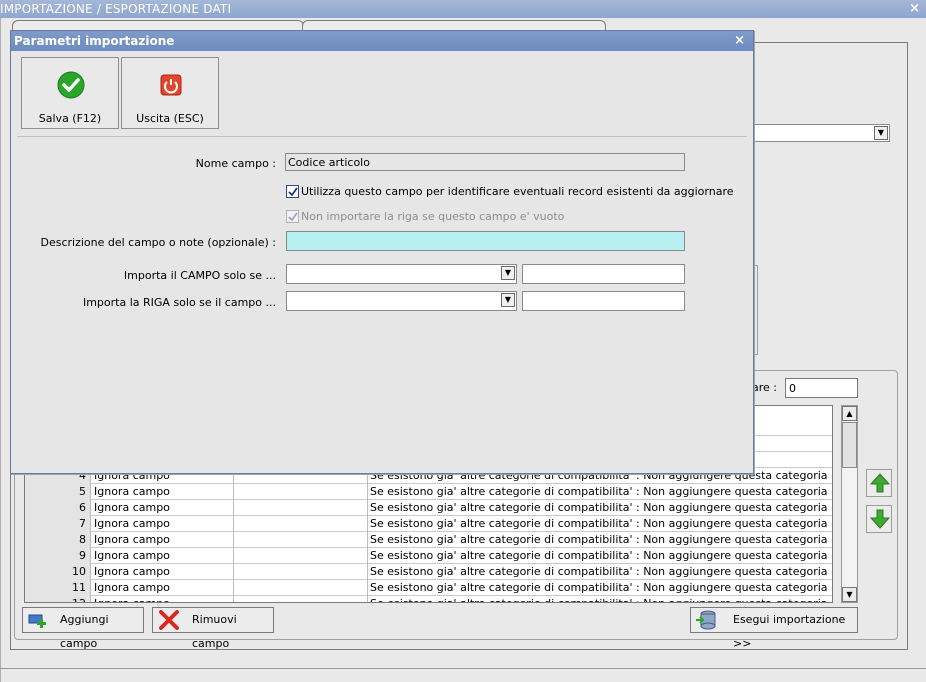 This screenshot has width=926, height=682. Describe the element at coordinates (603, 274) in the screenshot. I see `importa-campo-value-input` at that location.